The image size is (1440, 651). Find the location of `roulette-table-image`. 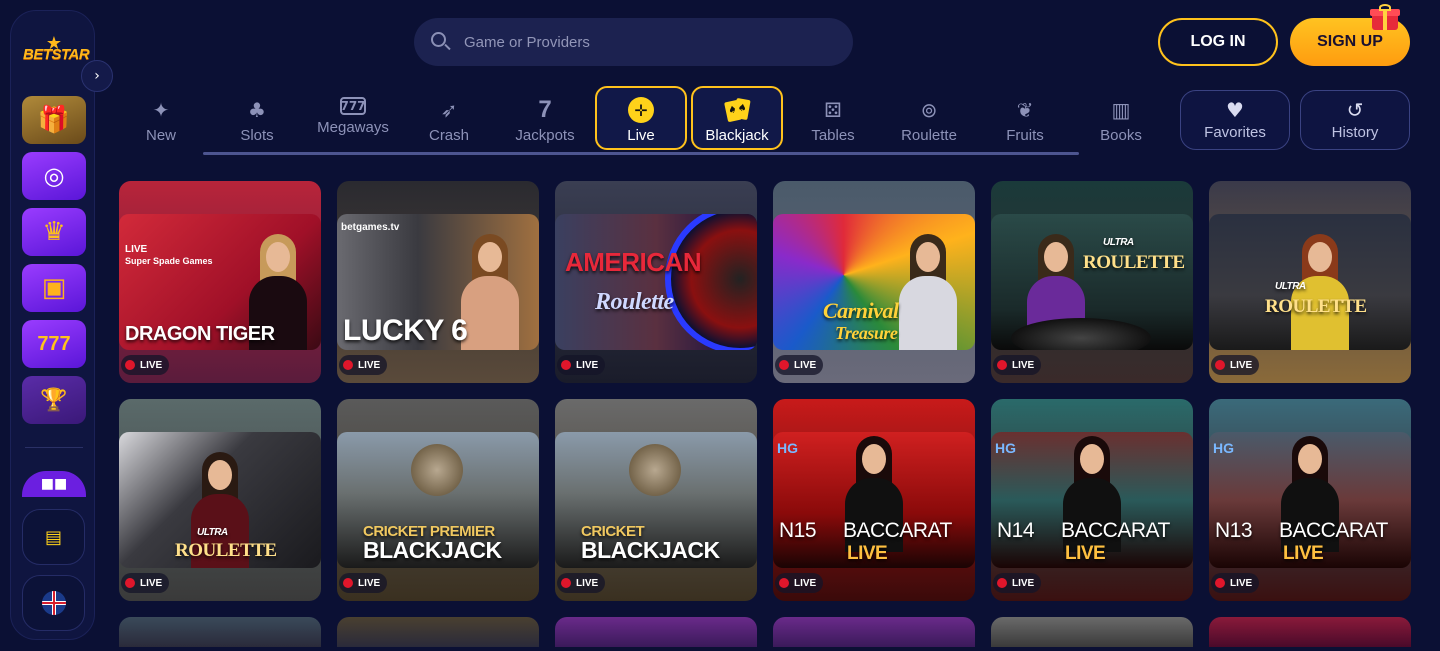

roulette-table-image is located at coordinates (1081, 334).